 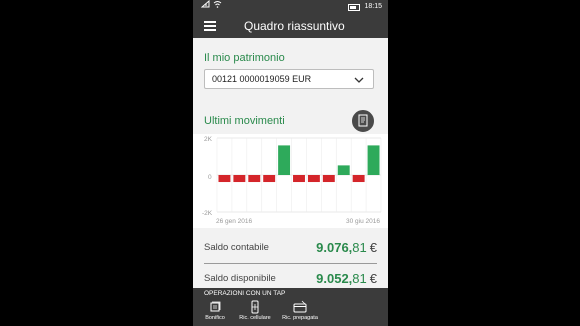 I want to click on account-select: 00121 0000019059 EUR, so click(x=289, y=79).